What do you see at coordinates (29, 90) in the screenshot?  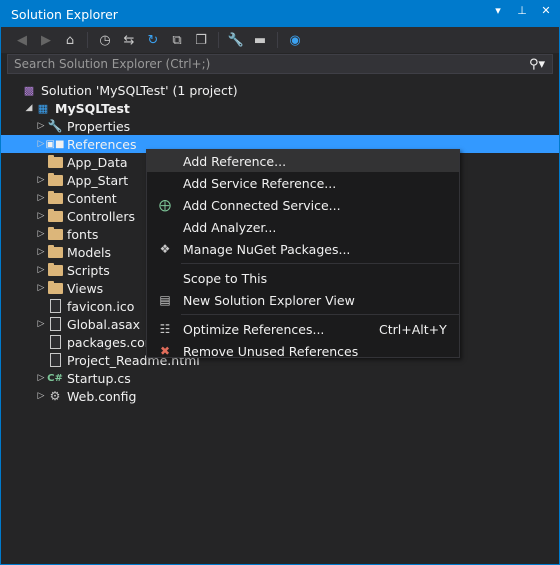 I see `solution-icon: ▩` at bounding box center [29, 90].